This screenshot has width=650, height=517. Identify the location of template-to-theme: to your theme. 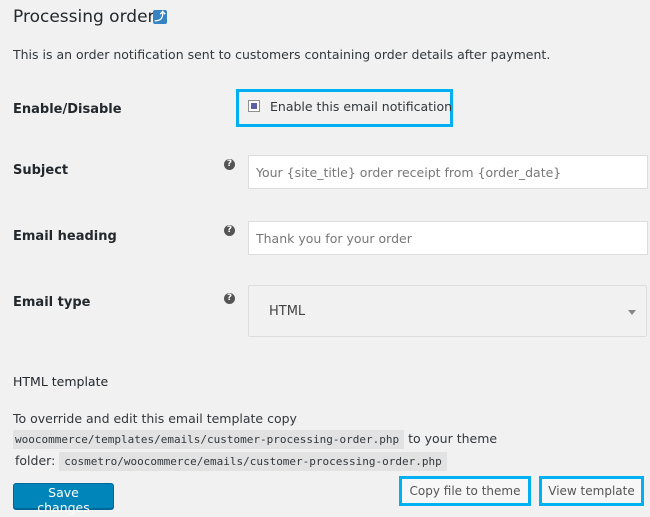
(453, 438).